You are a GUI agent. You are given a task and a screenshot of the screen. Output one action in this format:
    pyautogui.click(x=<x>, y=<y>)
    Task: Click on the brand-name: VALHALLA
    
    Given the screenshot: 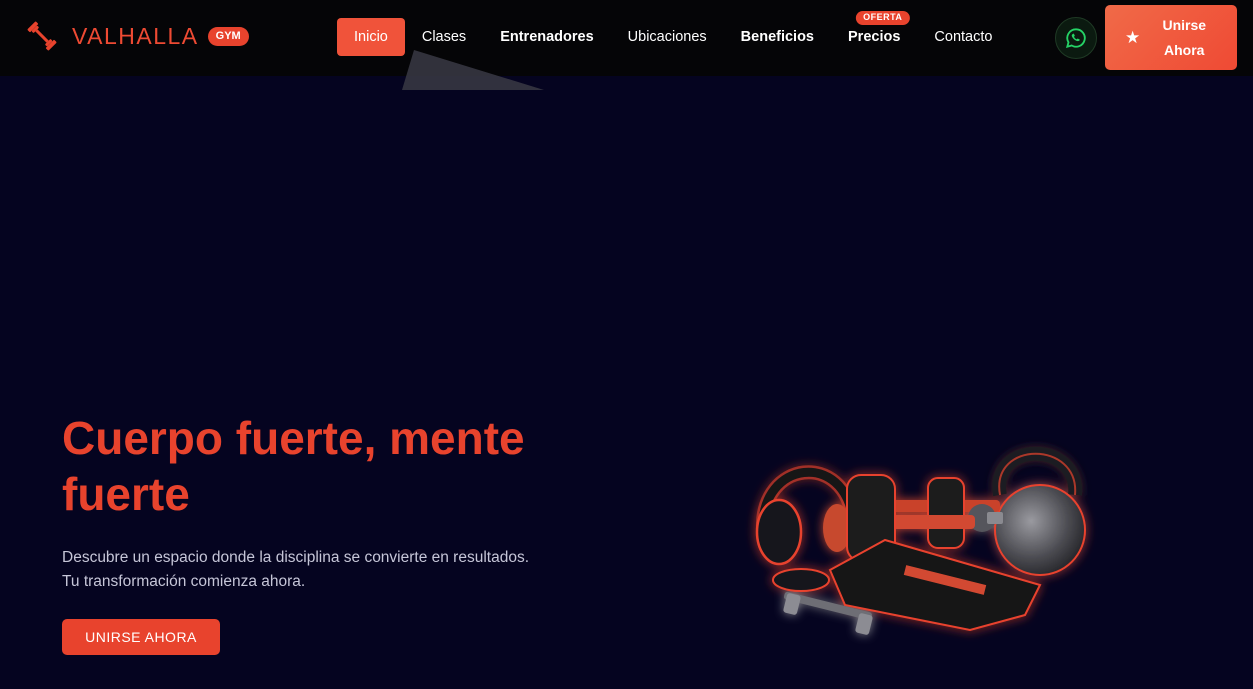 What is the action you would take?
    pyautogui.click(x=135, y=35)
    